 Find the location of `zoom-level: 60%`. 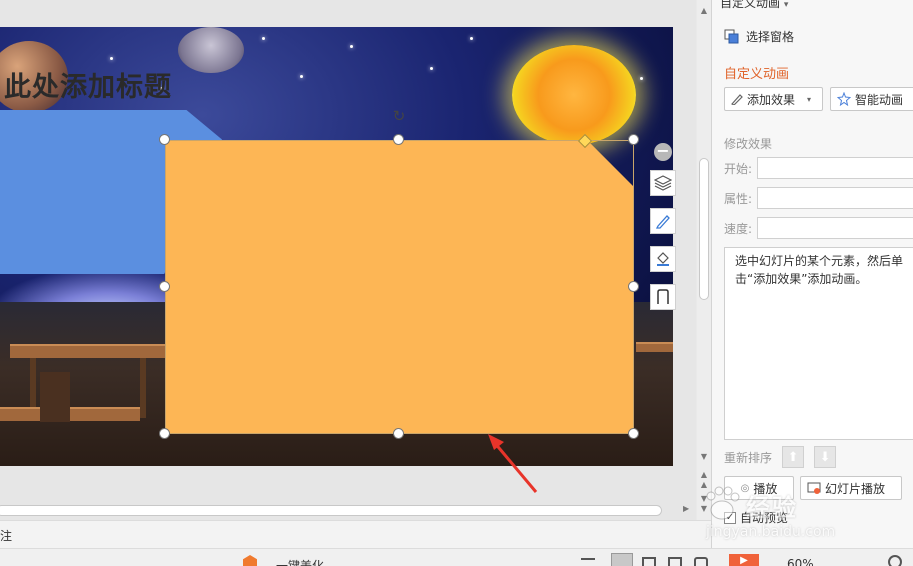

zoom-level: 60% is located at coordinates (800, 561).